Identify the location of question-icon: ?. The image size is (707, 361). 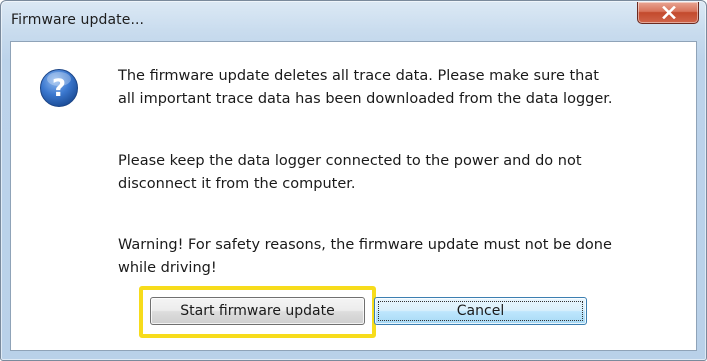
(59, 90).